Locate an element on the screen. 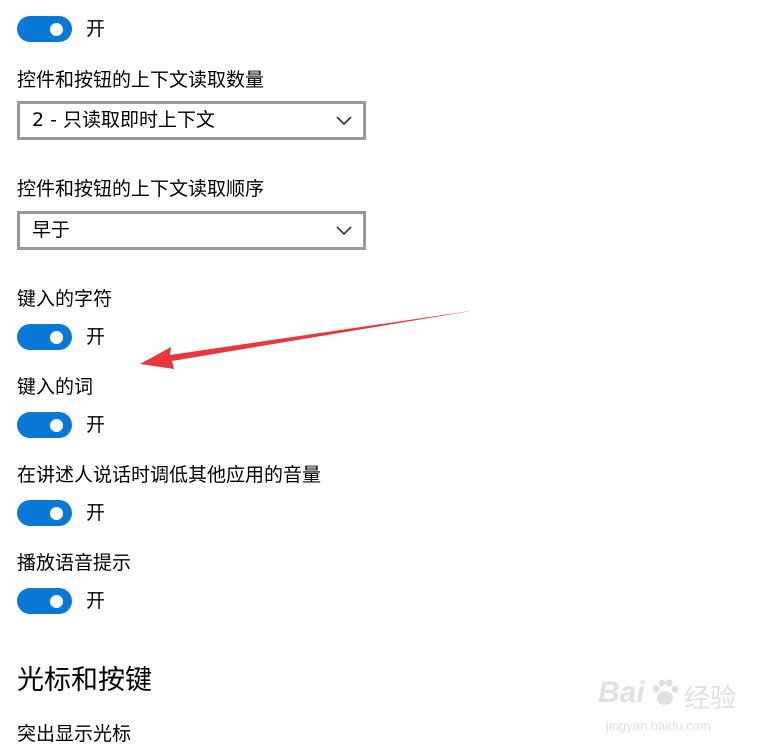 This screenshot has height=756, width=780. annotation-arrow is located at coordinates (308, 339).